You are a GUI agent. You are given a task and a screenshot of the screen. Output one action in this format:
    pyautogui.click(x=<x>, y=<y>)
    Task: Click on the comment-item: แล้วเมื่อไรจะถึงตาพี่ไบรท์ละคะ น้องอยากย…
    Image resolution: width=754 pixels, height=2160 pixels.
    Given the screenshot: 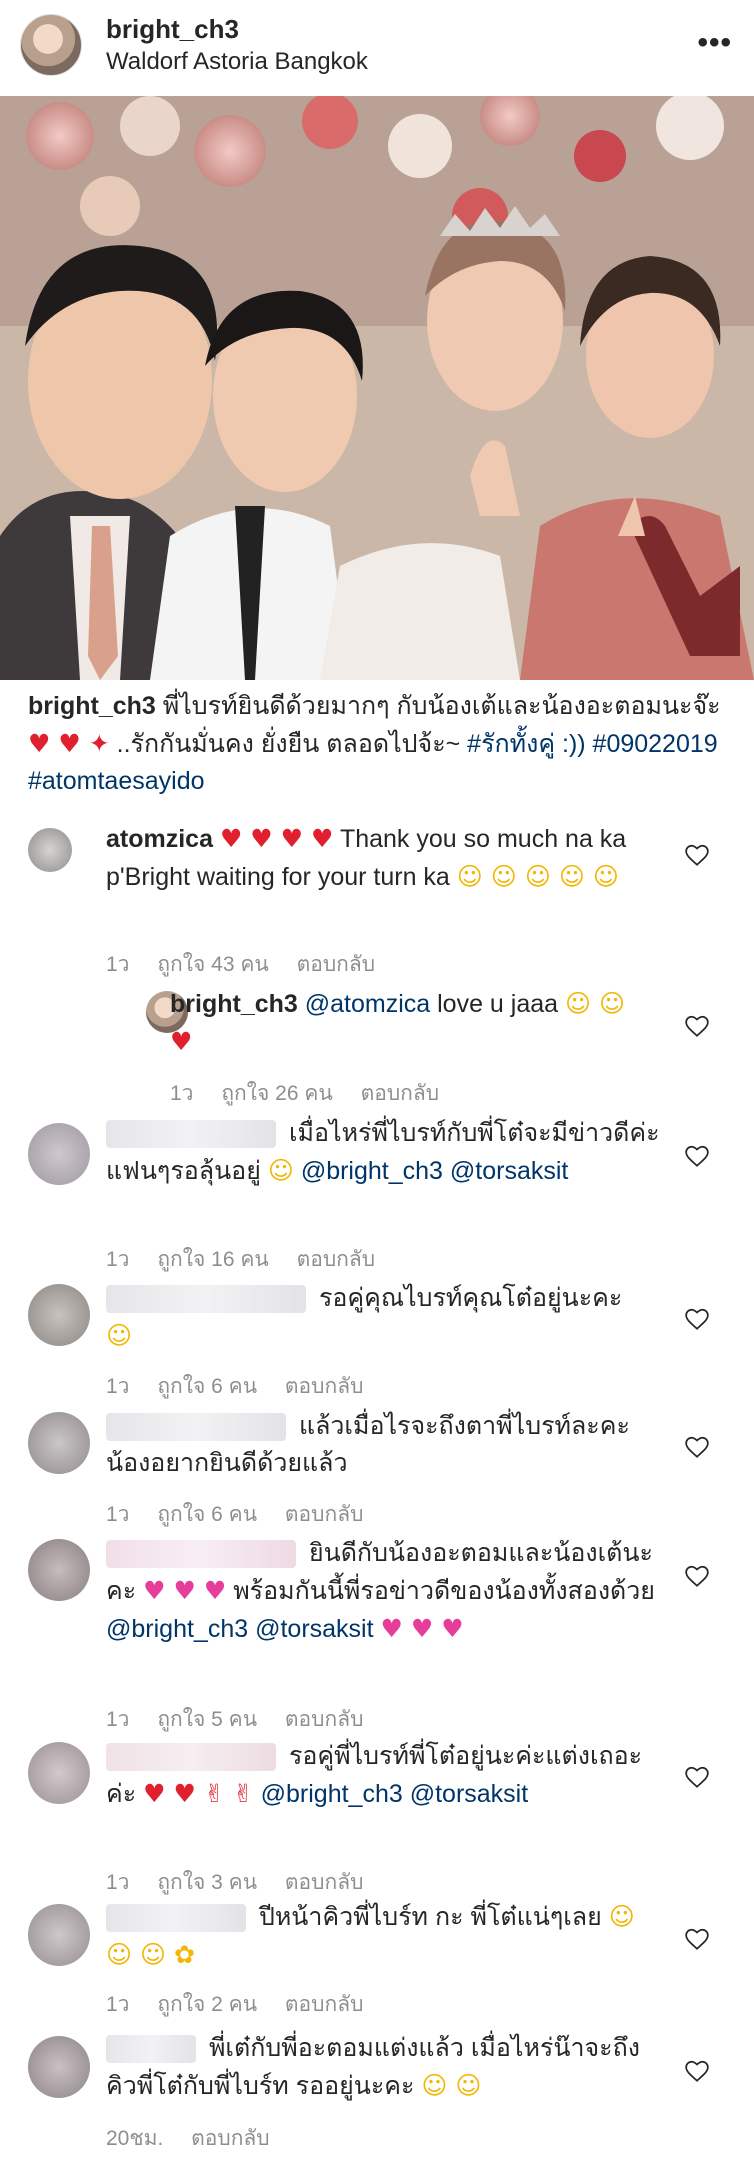 What is the action you would take?
    pyautogui.click(x=377, y=1468)
    